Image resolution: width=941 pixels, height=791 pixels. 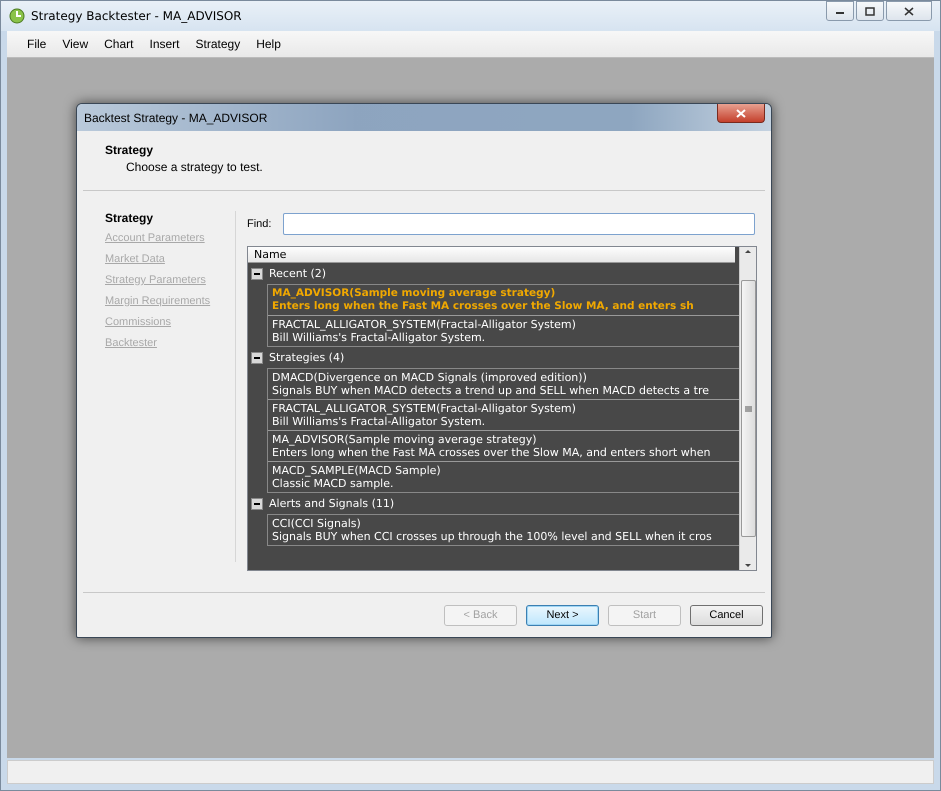 What do you see at coordinates (218, 44) in the screenshot?
I see `menu-item: Strategy` at bounding box center [218, 44].